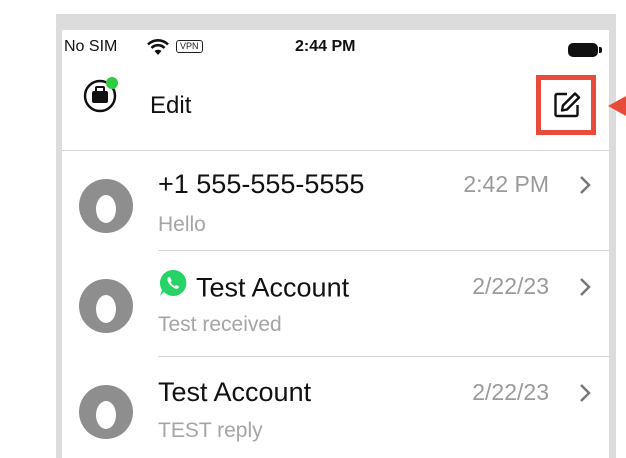 The image size is (626, 458). Describe the element at coordinates (567, 107) in the screenshot. I see `compose-icon` at that location.